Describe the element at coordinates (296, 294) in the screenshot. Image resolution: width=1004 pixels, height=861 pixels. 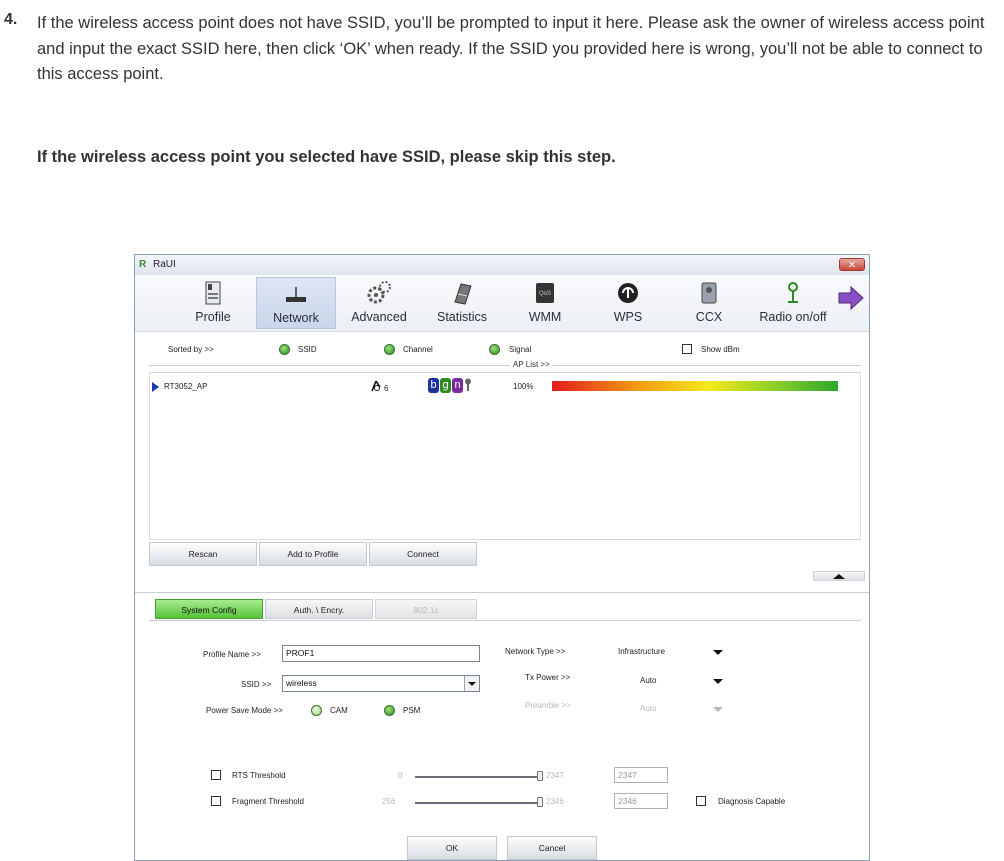
I see `network-icon` at that location.